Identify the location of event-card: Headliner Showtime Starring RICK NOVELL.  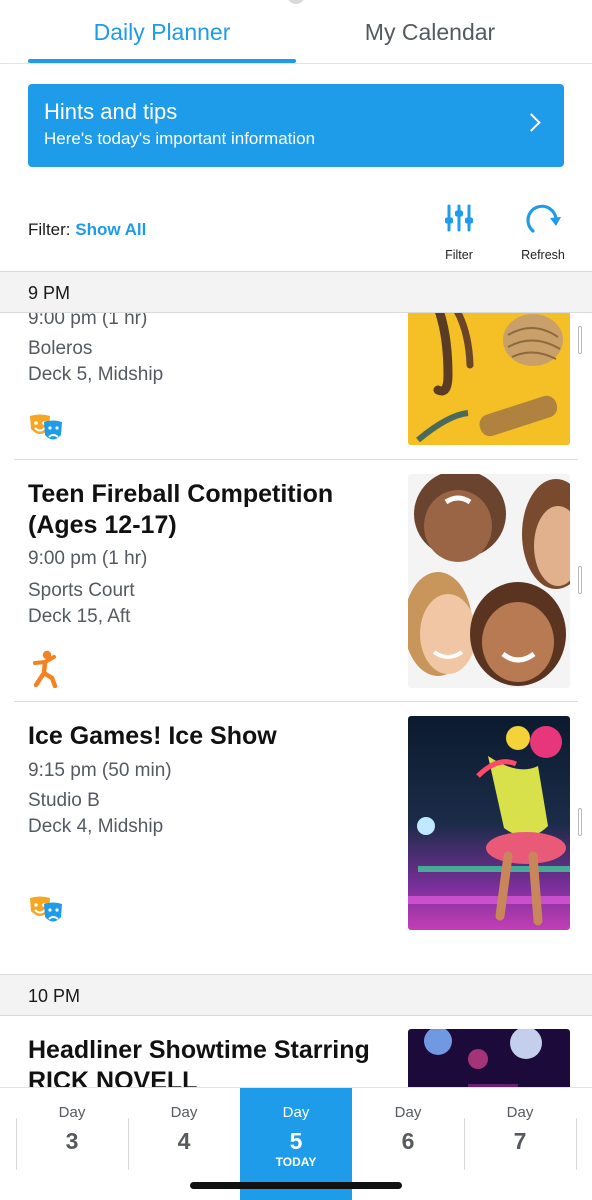
(296, 1052).